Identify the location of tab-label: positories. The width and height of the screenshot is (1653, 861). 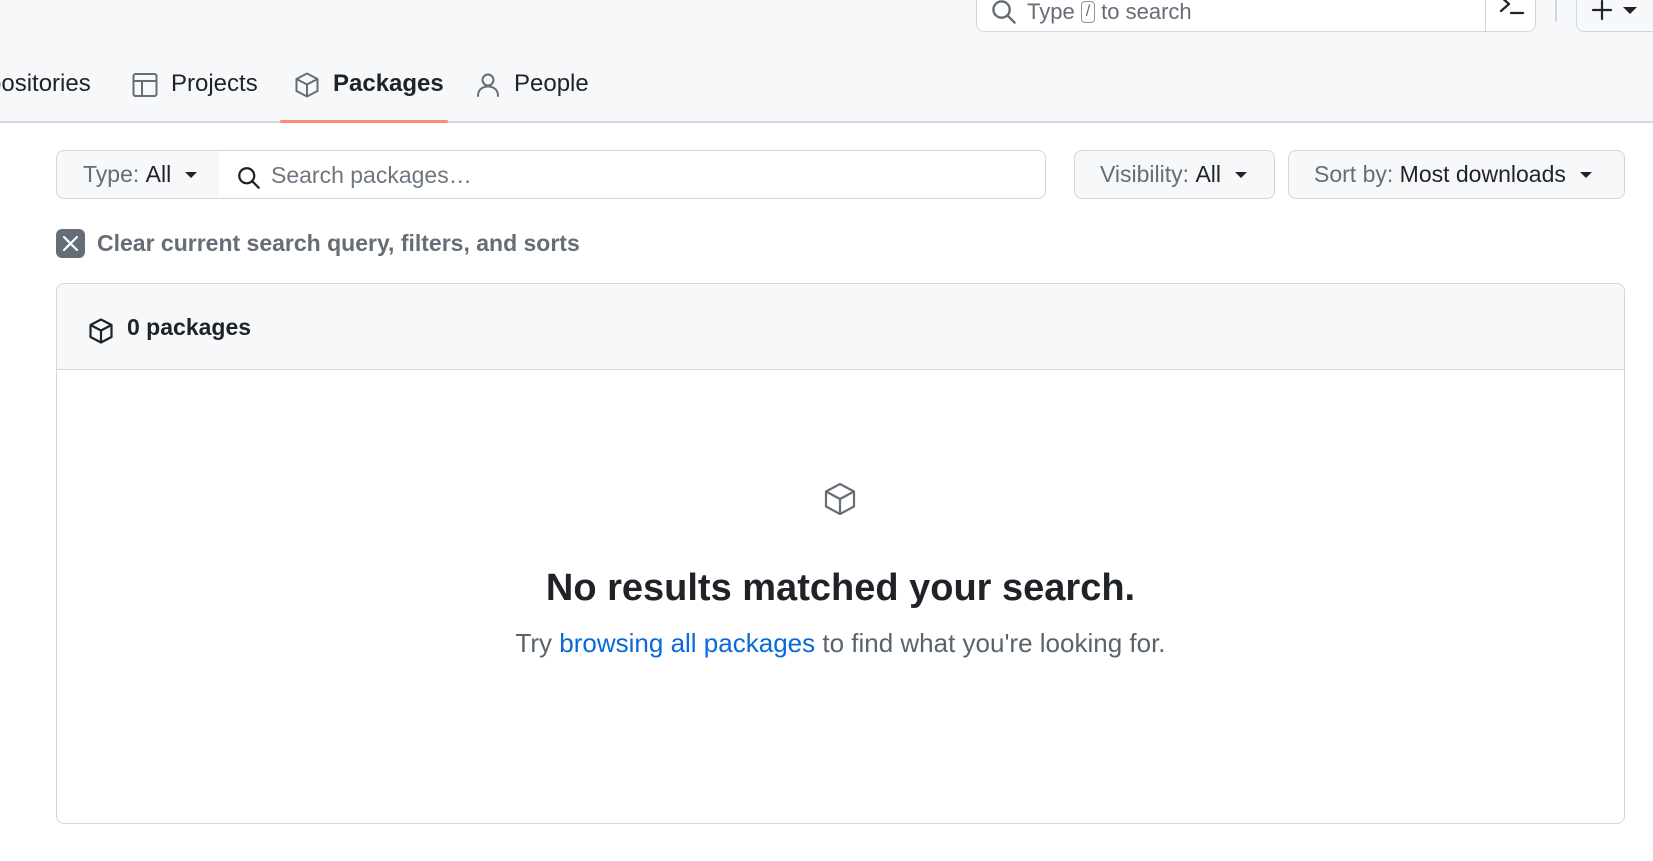
(45, 83).